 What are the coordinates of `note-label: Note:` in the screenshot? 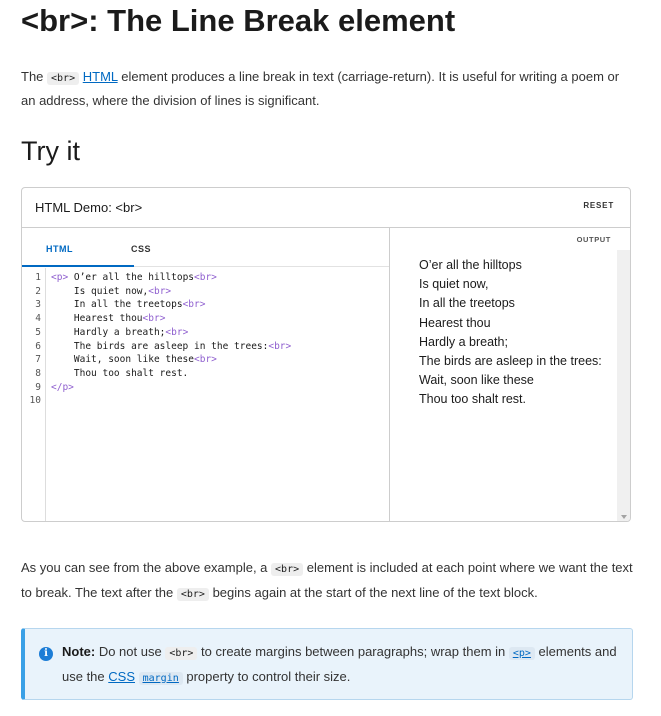 It's located at (79, 651).